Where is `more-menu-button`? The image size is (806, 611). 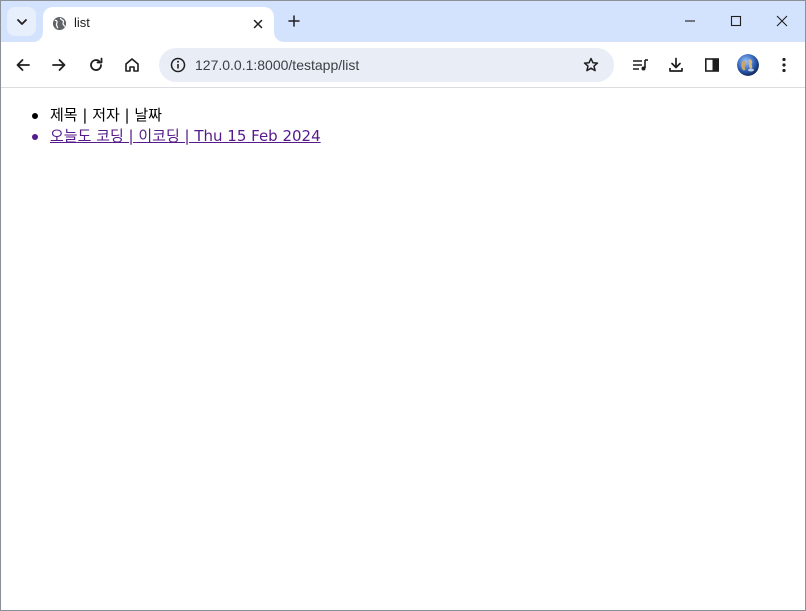
more-menu-button is located at coordinates (784, 65).